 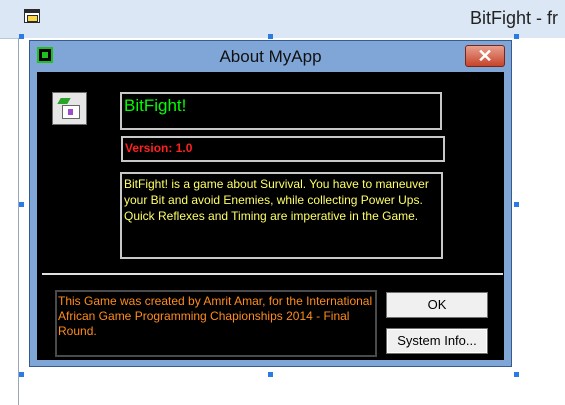 What do you see at coordinates (21, 204) in the screenshot?
I see `resize-handle-left` at bounding box center [21, 204].